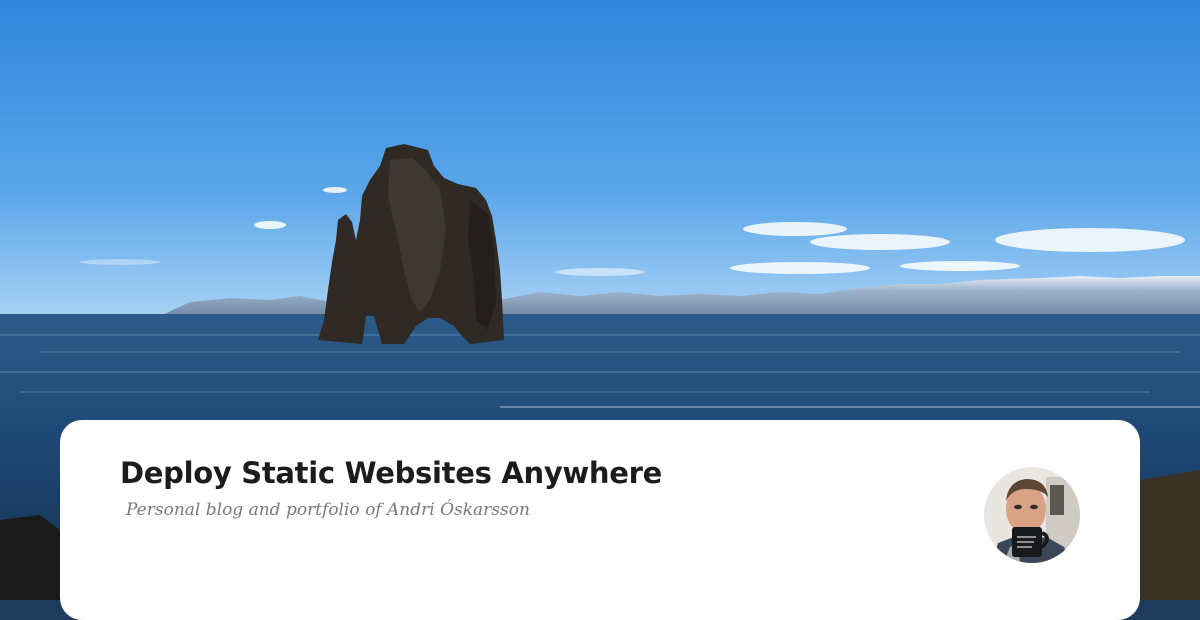 Image resolution: width=1200 pixels, height=620 pixels. I want to click on shore, so click(30, 557).